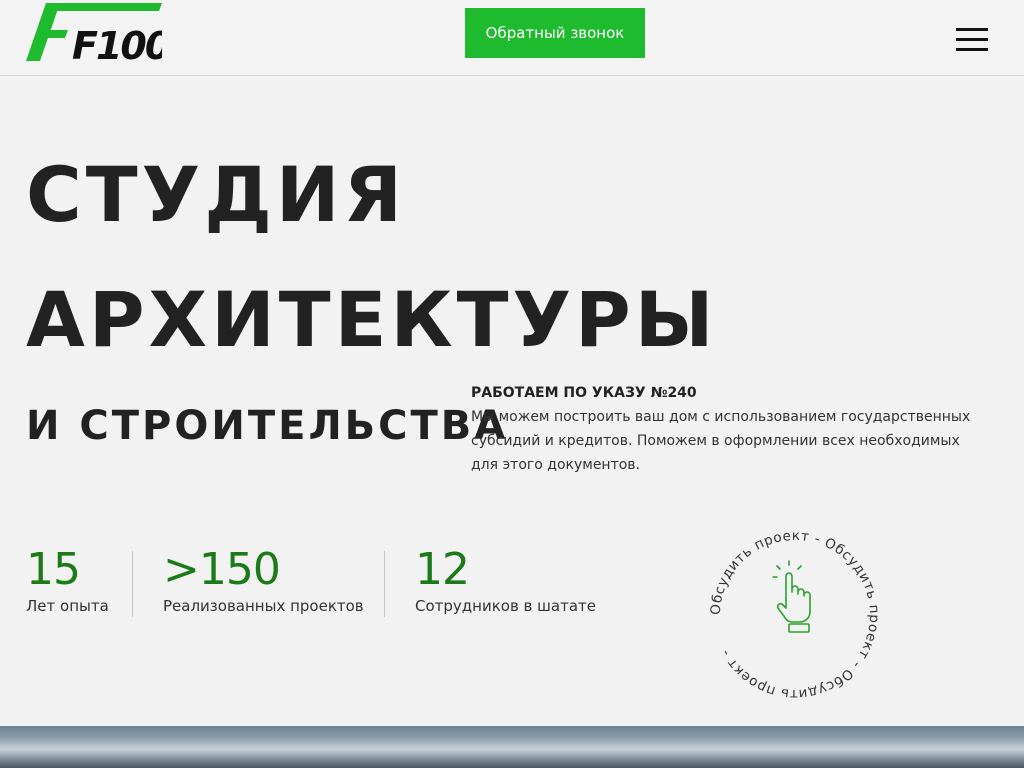 This screenshot has width=1024, height=768. Describe the element at coordinates (216, 194) in the screenshot. I see `hero-title-line-1: СТУДИЯ` at that location.